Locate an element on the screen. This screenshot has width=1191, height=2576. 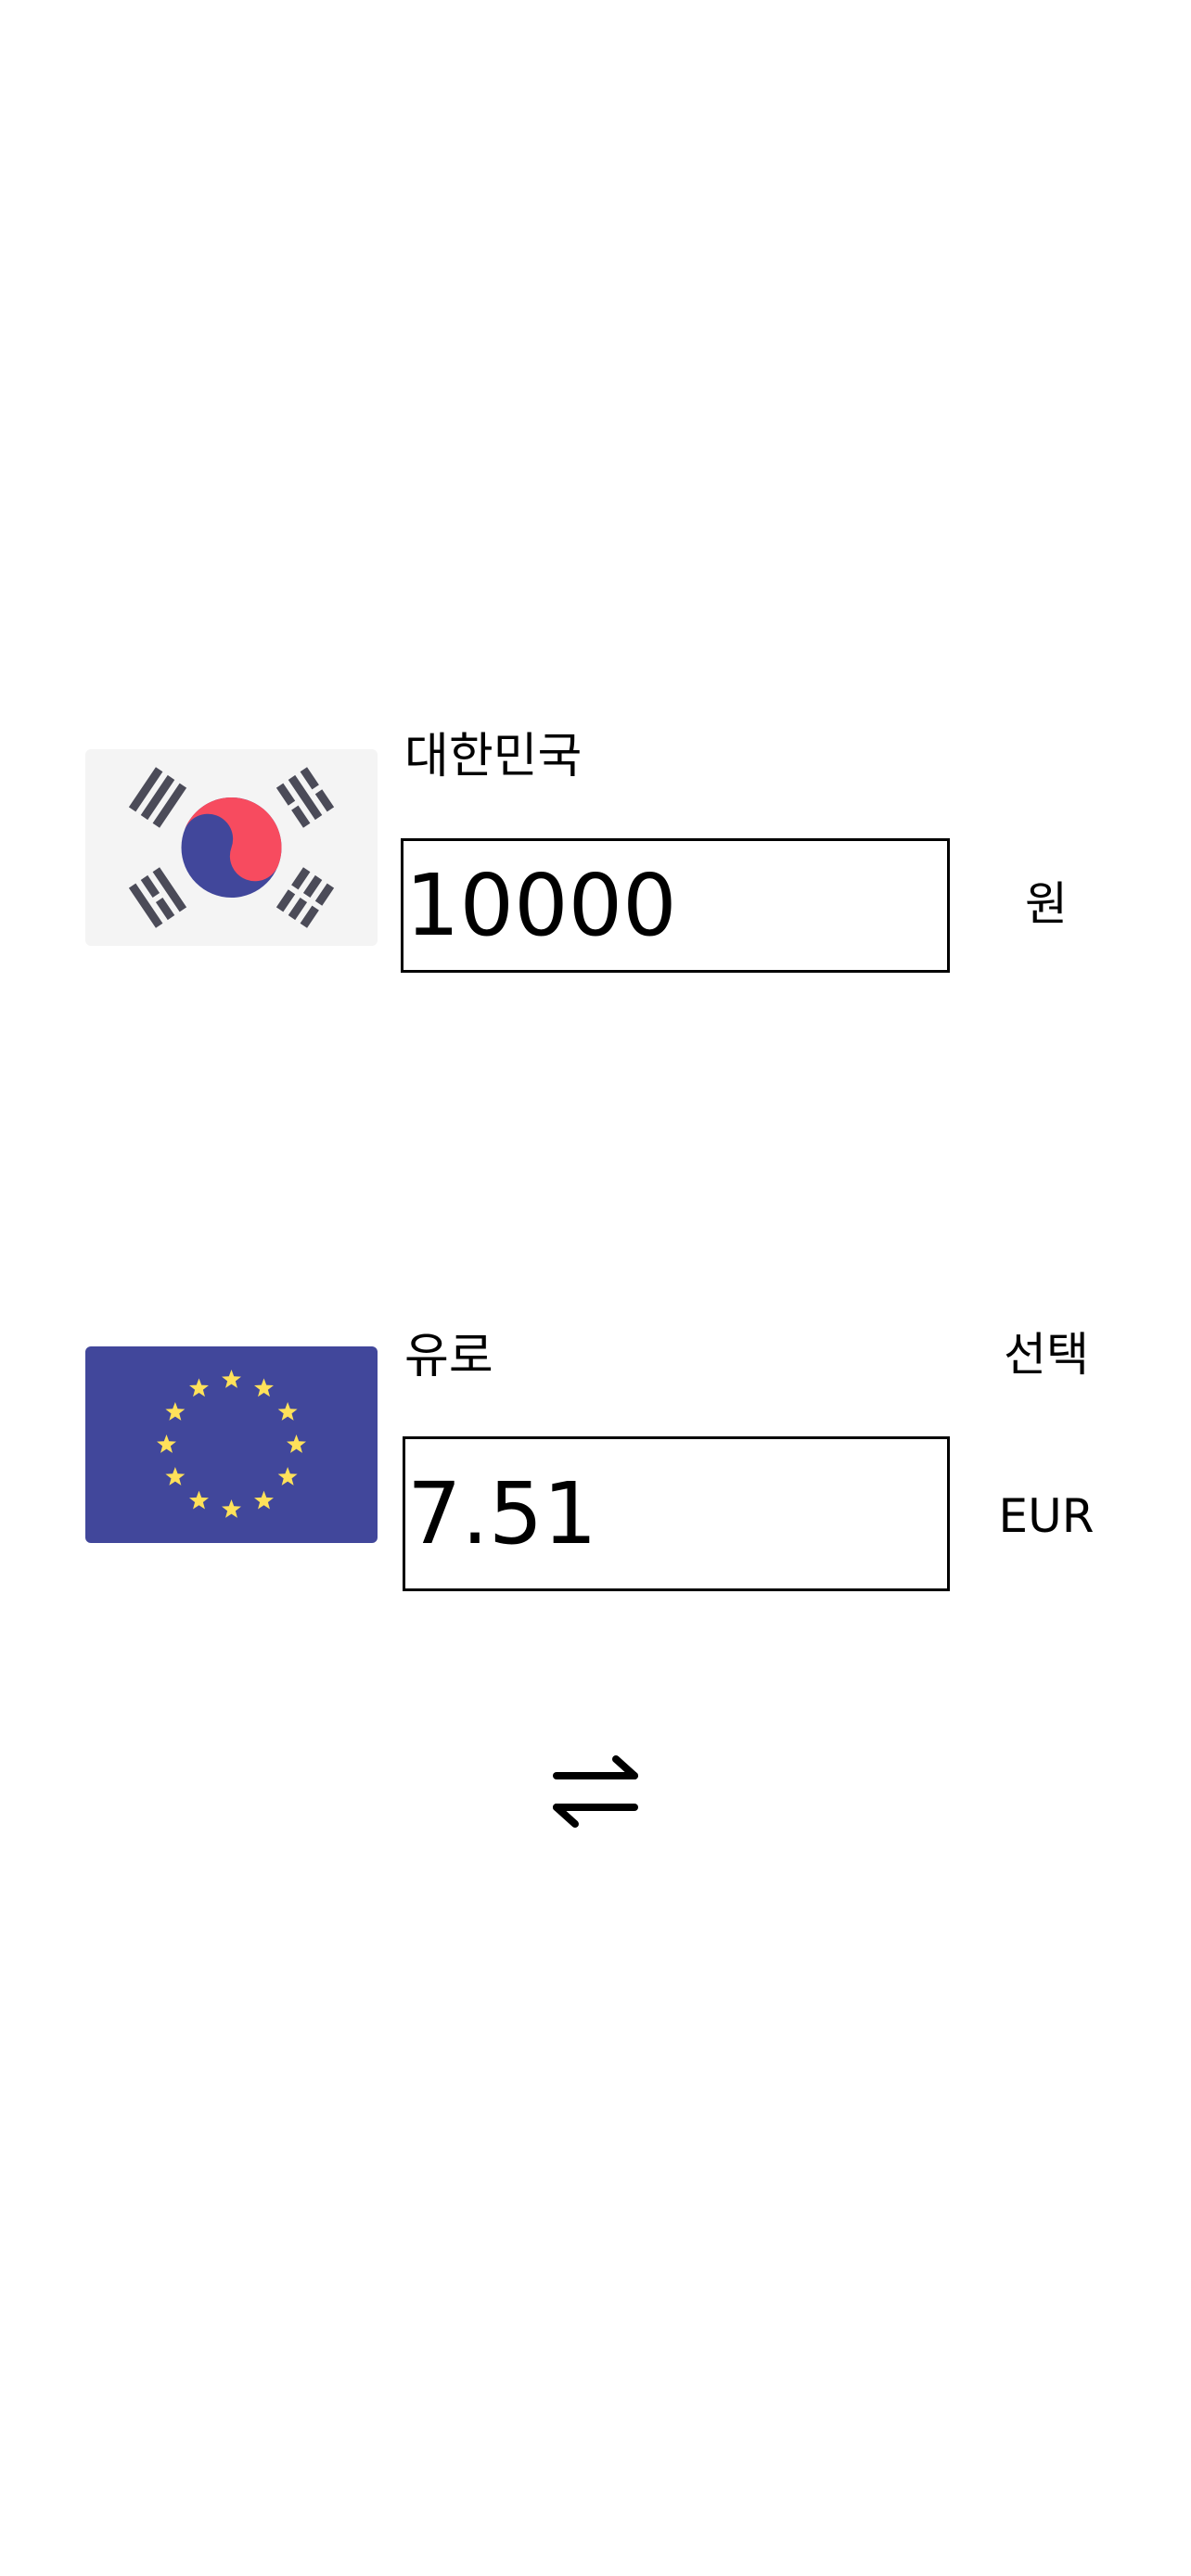
source-country-name: 대한민국 is located at coordinates (493, 756).